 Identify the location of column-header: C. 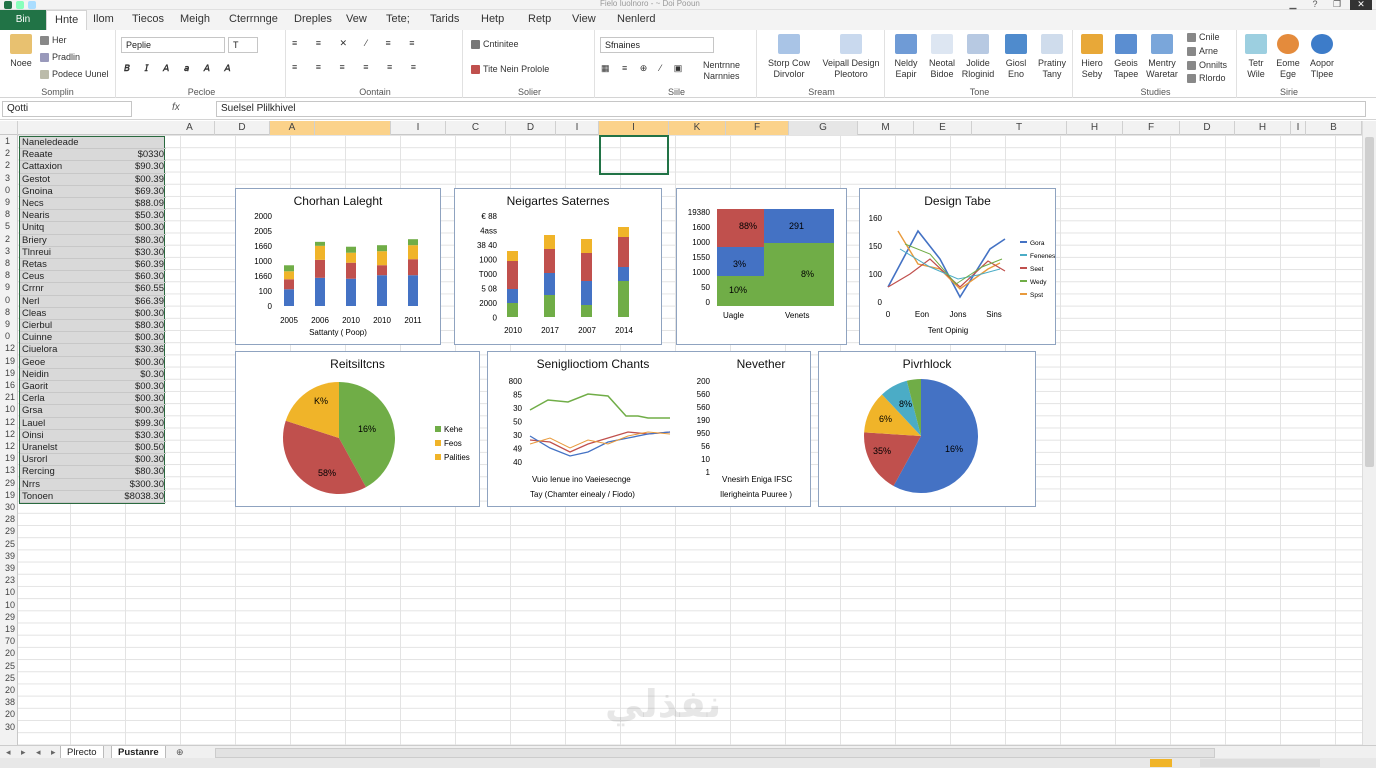
(476, 128).